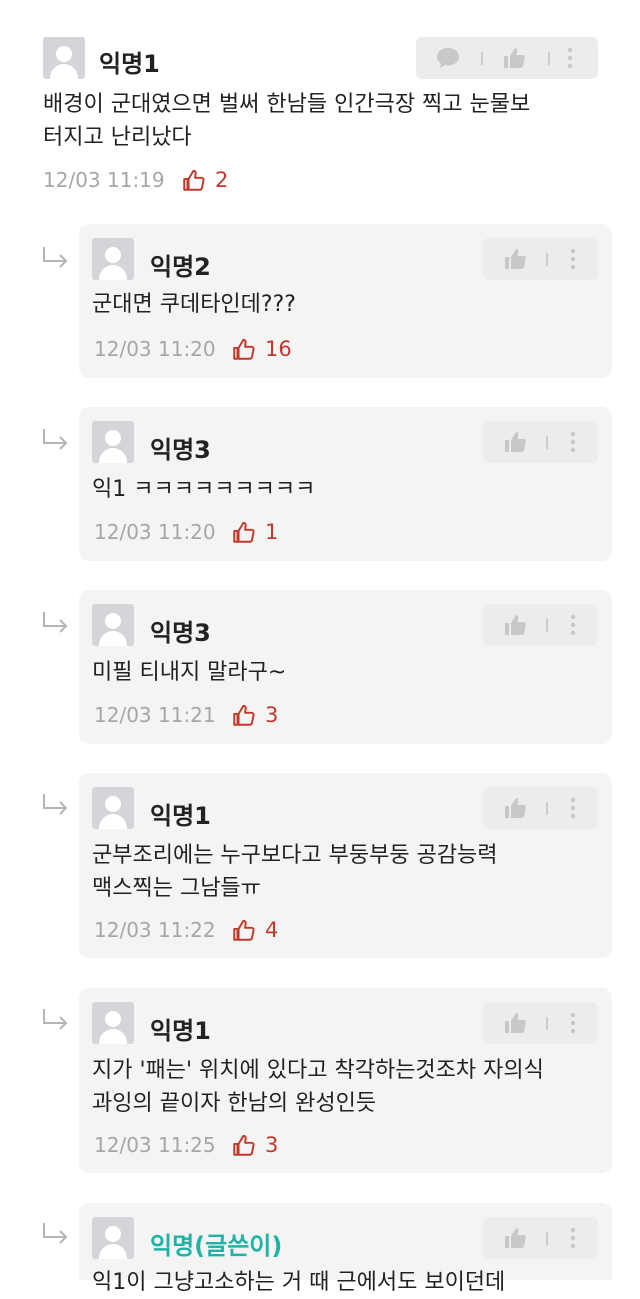 This screenshot has height=1299, width=640. I want to click on like-count: 2, so click(222, 180).